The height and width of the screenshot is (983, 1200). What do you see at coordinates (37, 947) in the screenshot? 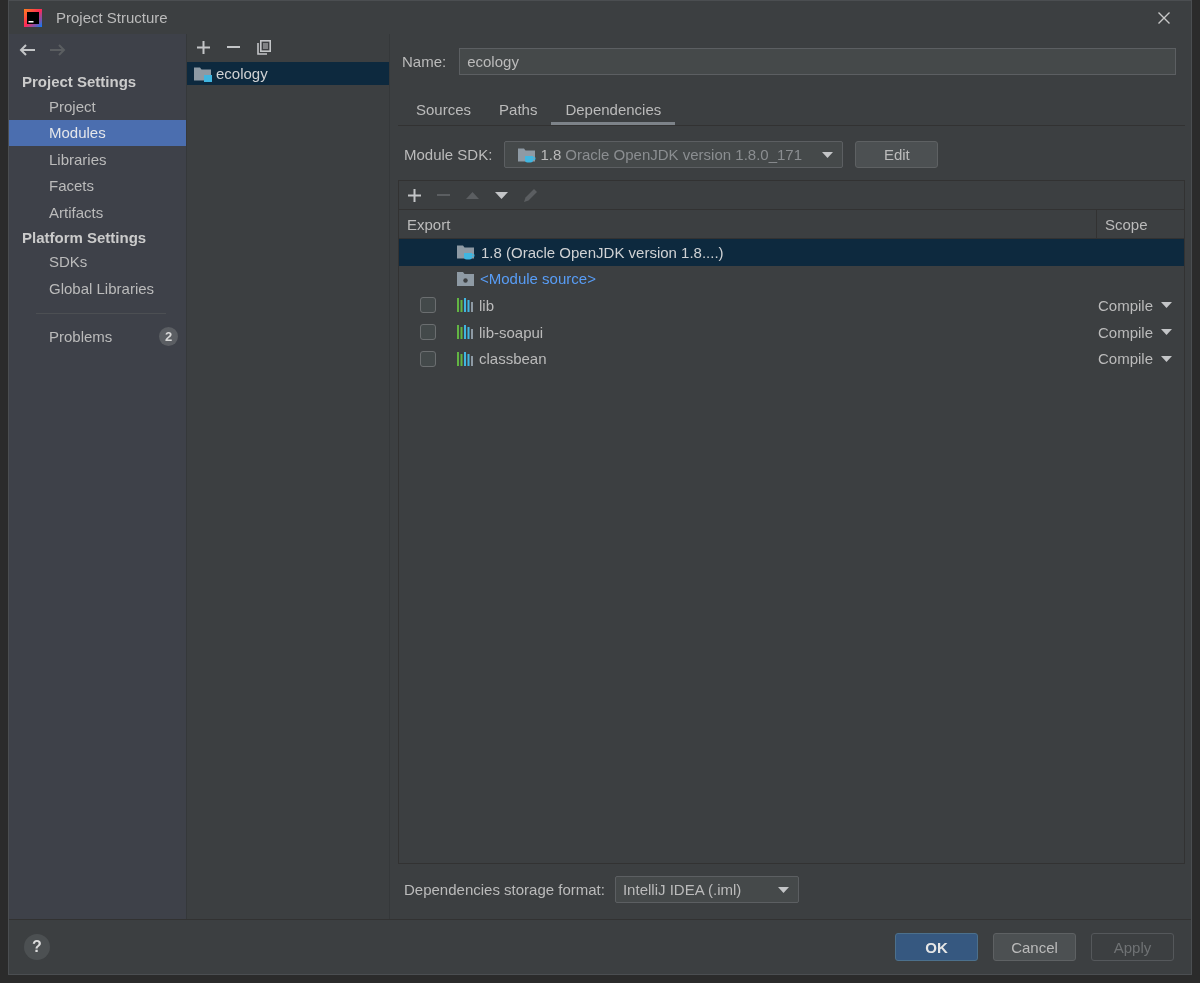
I see `help-button: ?` at bounding box center [37, 947].